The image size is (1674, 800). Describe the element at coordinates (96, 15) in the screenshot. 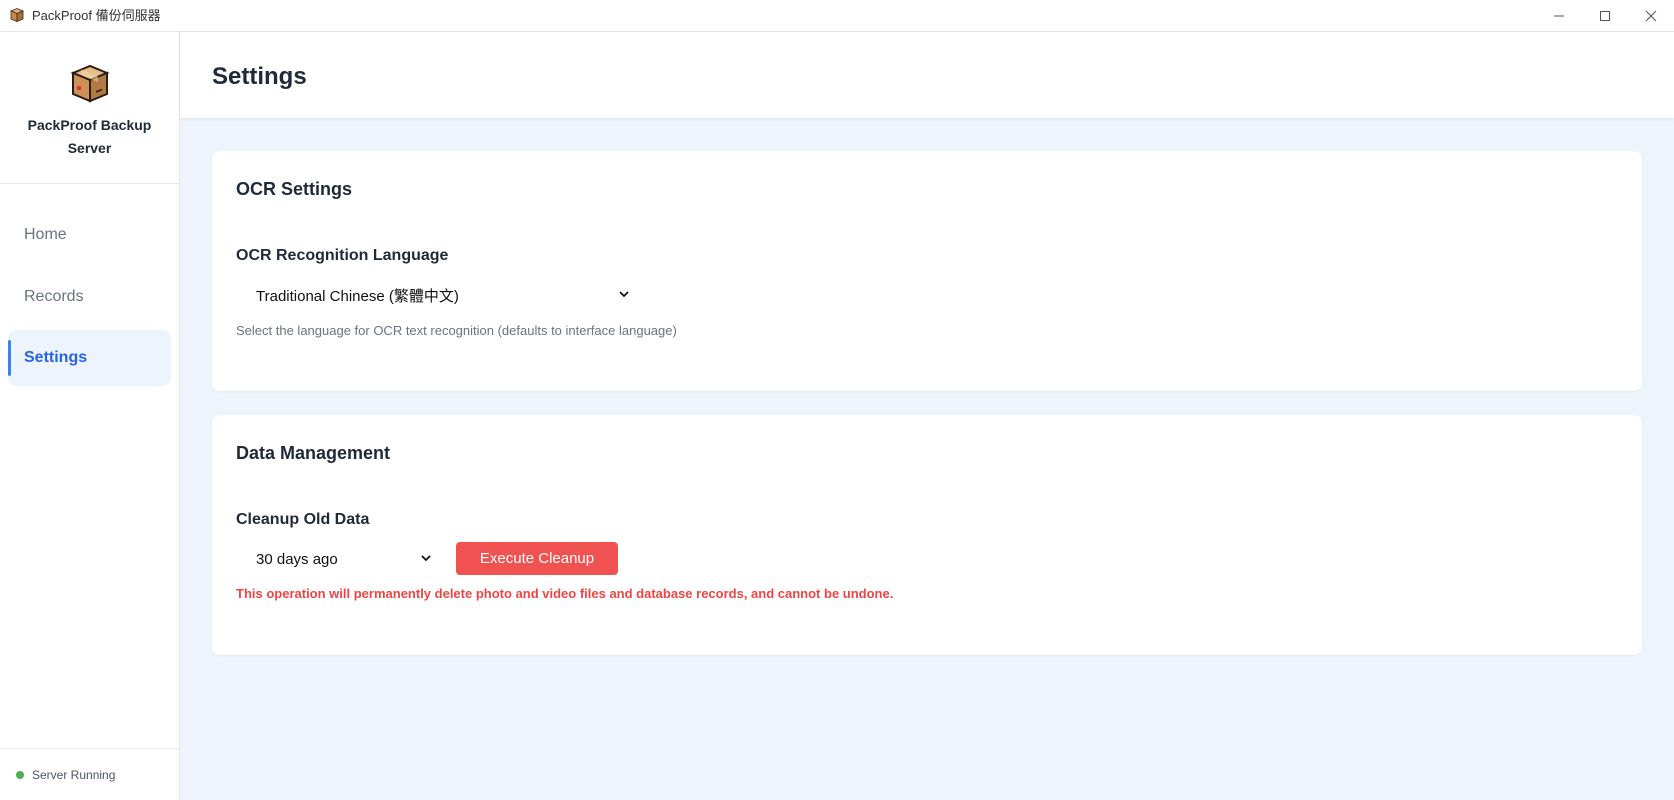

I see `window-title: PackProof 備份伺服器` at that location.